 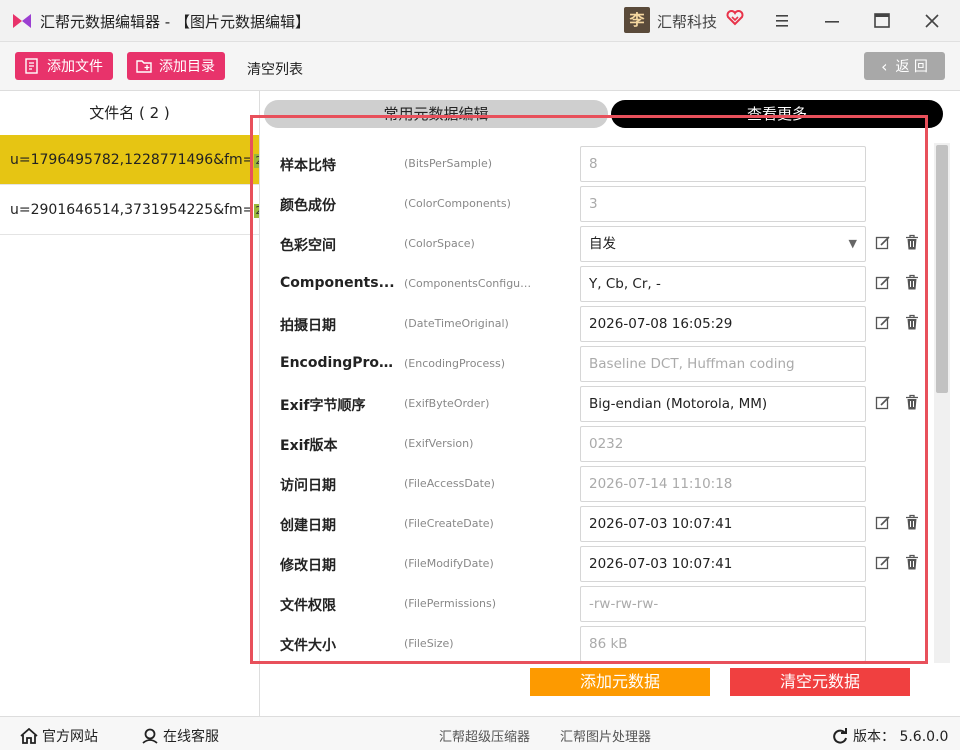 I want to click on add-directory-button: 添加目录, so click(x=176, y=66).